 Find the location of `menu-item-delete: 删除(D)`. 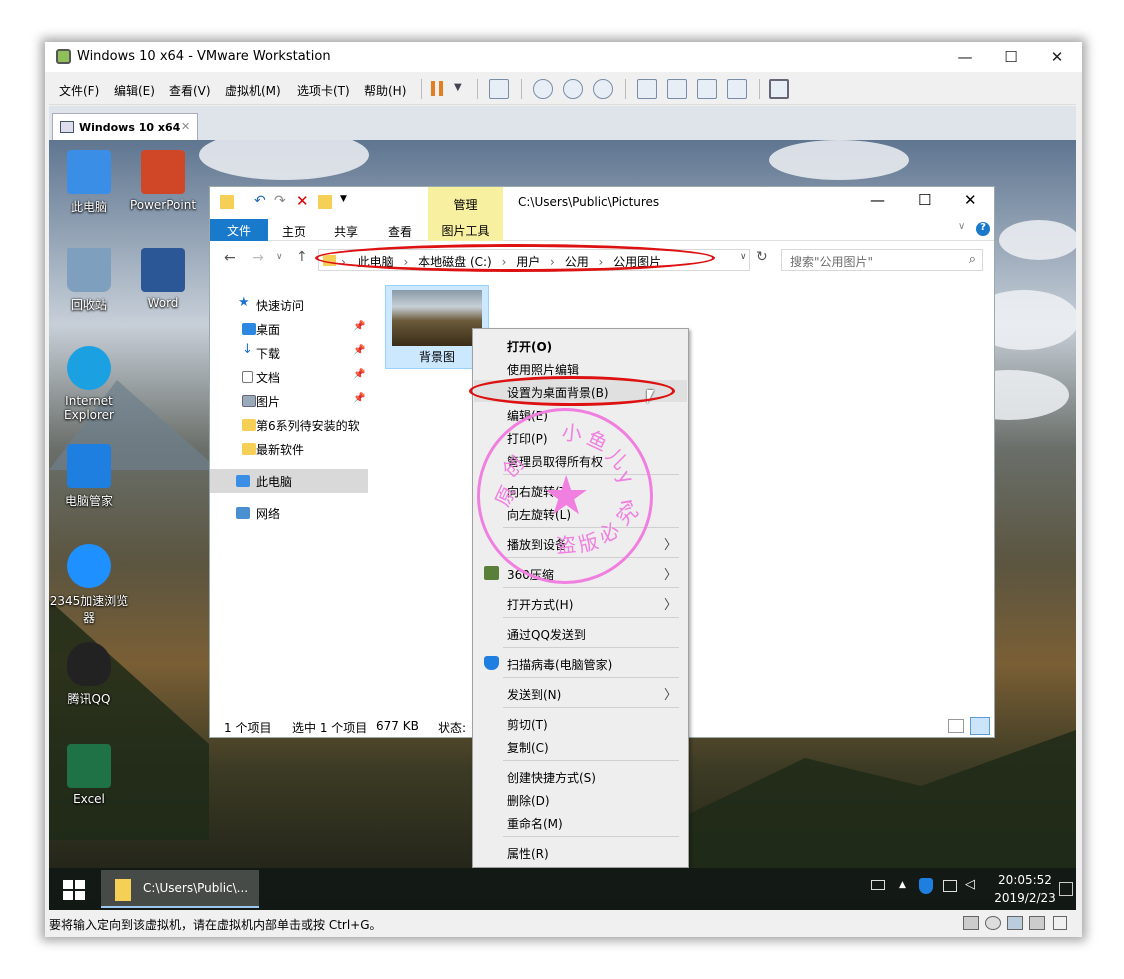

menu-item-delete: 删除(D) is located at coordinates (580, 799).